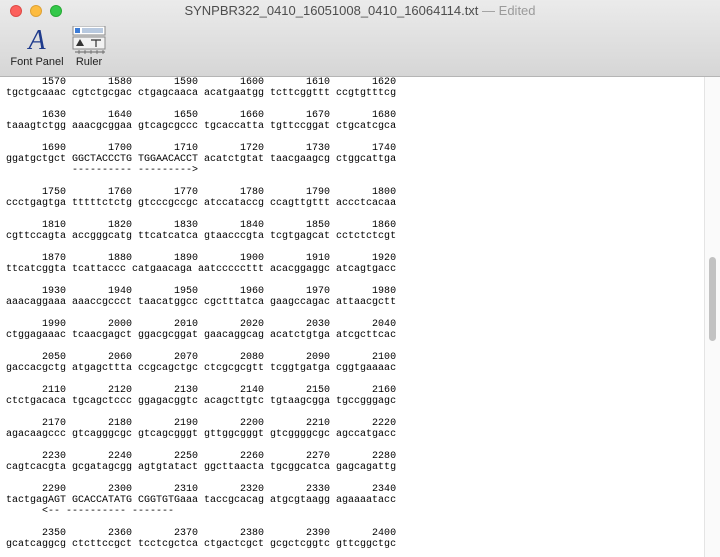  I want to click on font-panel-button: A Font Panel, so click(37, 47).